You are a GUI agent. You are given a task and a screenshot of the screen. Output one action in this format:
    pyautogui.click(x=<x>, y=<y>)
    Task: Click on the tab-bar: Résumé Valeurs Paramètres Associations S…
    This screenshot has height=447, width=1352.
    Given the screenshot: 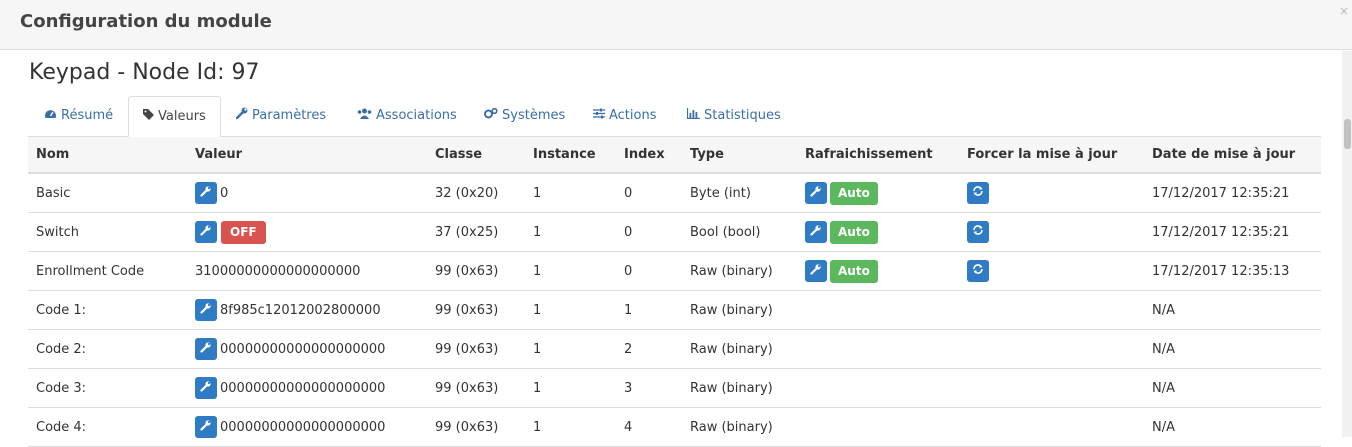 What is the action you would take?
    pyautogui.click(x=674, y=116)
    